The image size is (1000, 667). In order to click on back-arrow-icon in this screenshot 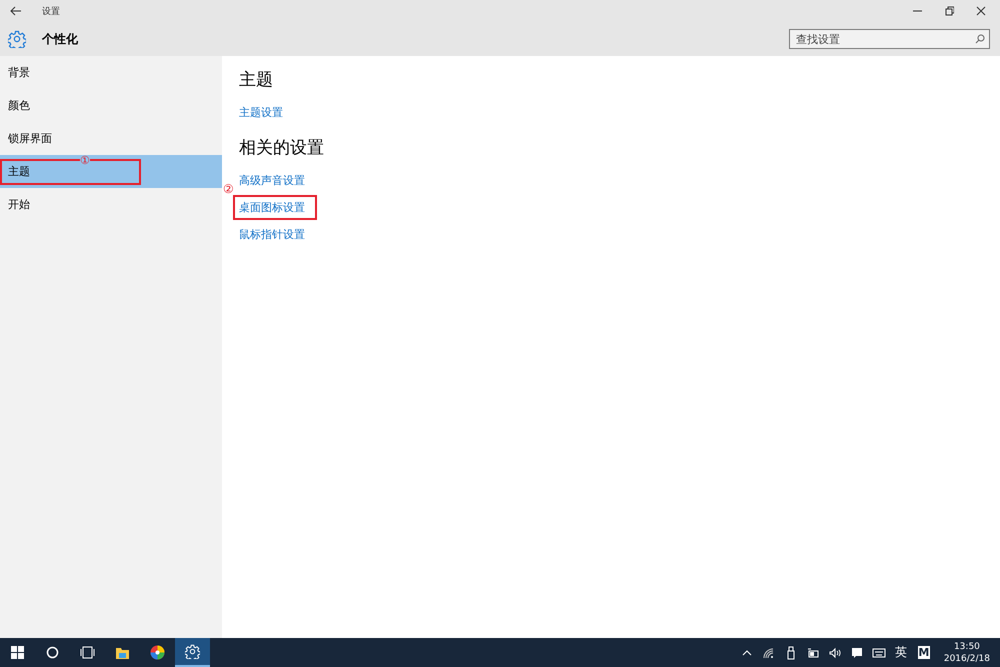, I will do `click(16, 11)`.